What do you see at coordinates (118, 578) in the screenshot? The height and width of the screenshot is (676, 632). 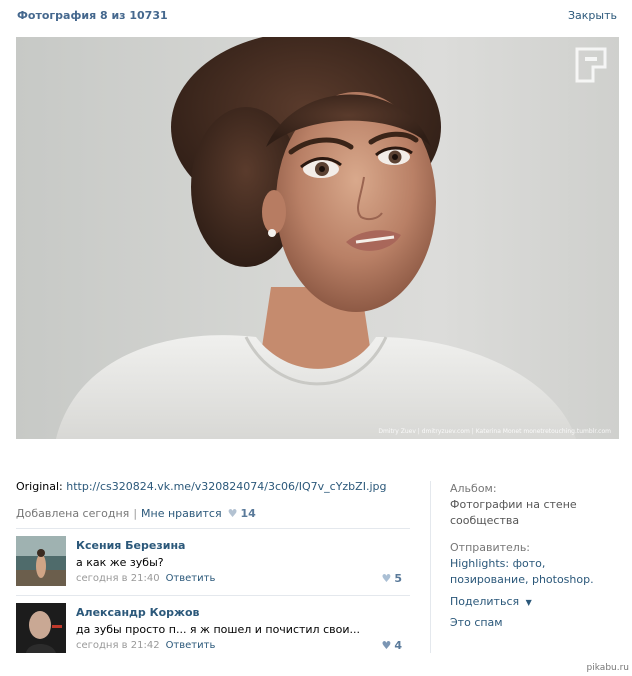 I see `comment-time: сегодня в 21:40` at bounding box center [118, 578].